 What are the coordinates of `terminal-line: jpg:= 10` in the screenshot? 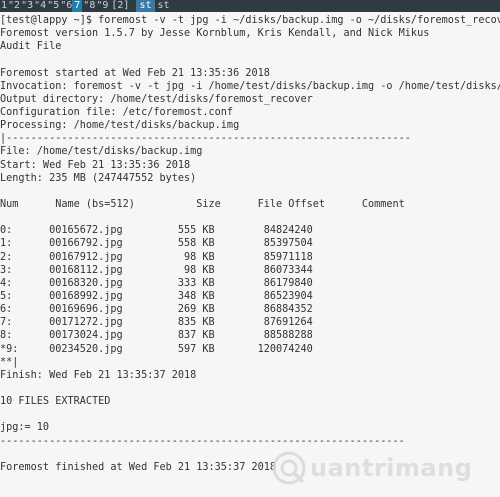 It's located at (25, 428).